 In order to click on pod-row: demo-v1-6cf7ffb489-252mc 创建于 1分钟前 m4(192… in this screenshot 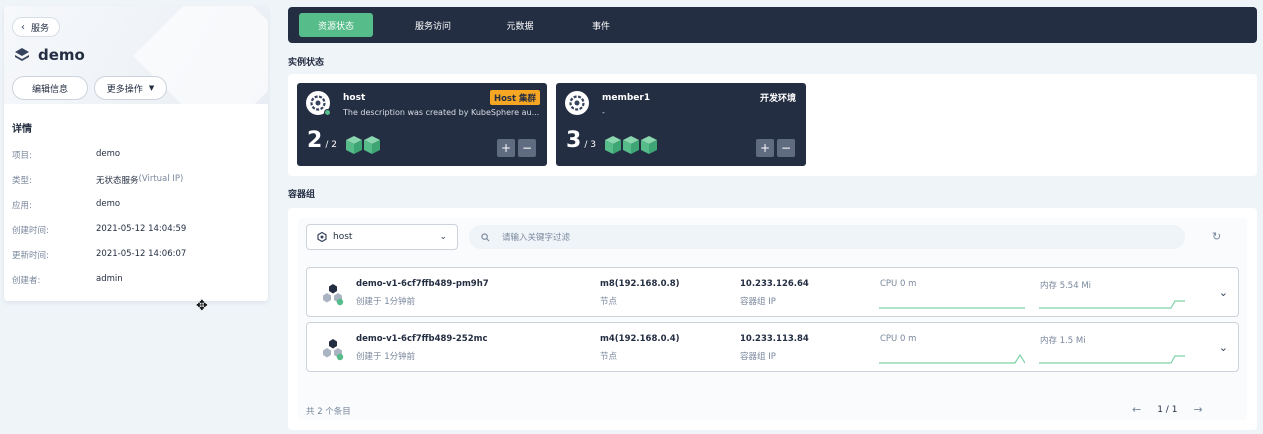, I will do `click(772, 347)`.